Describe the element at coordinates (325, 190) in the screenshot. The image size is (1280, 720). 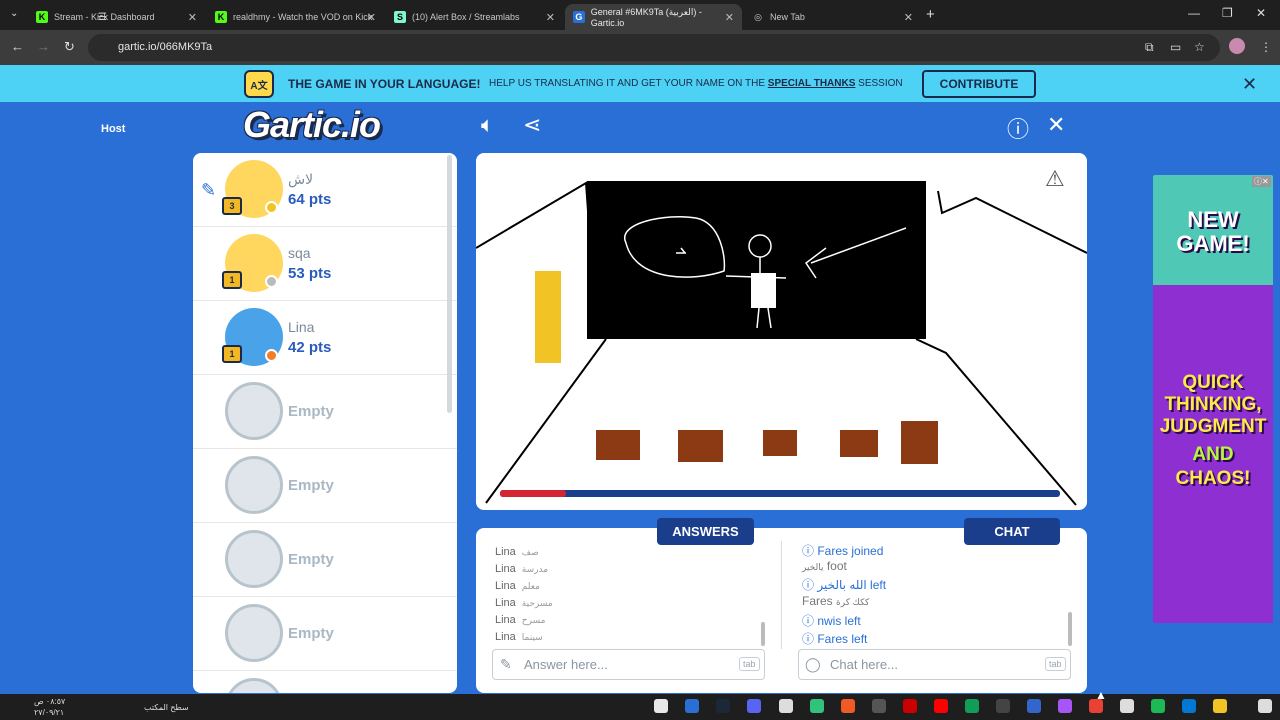
I see `player-row: ✎ 3 لاش 64 pts` at that location.